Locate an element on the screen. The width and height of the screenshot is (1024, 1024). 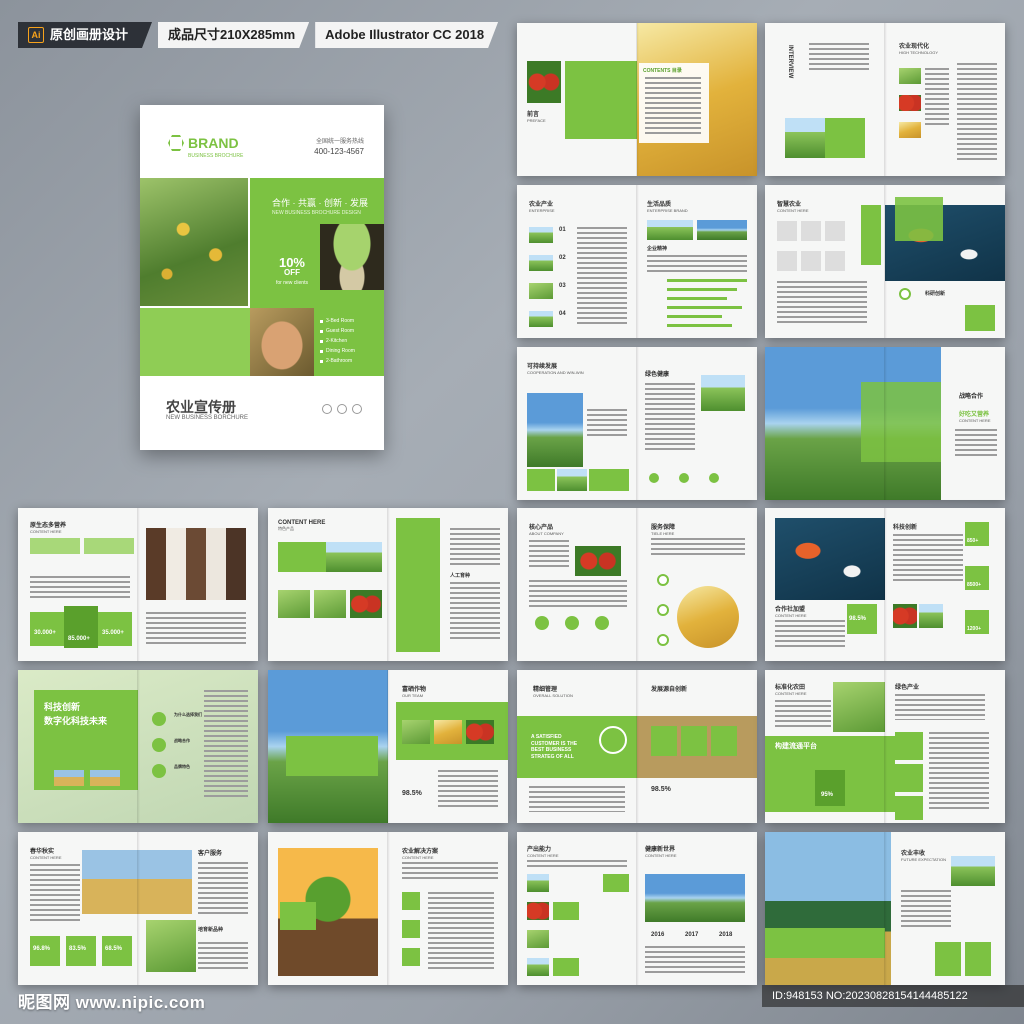
slogan-line-1: 科技创新 is located at coordinates (62, 707).